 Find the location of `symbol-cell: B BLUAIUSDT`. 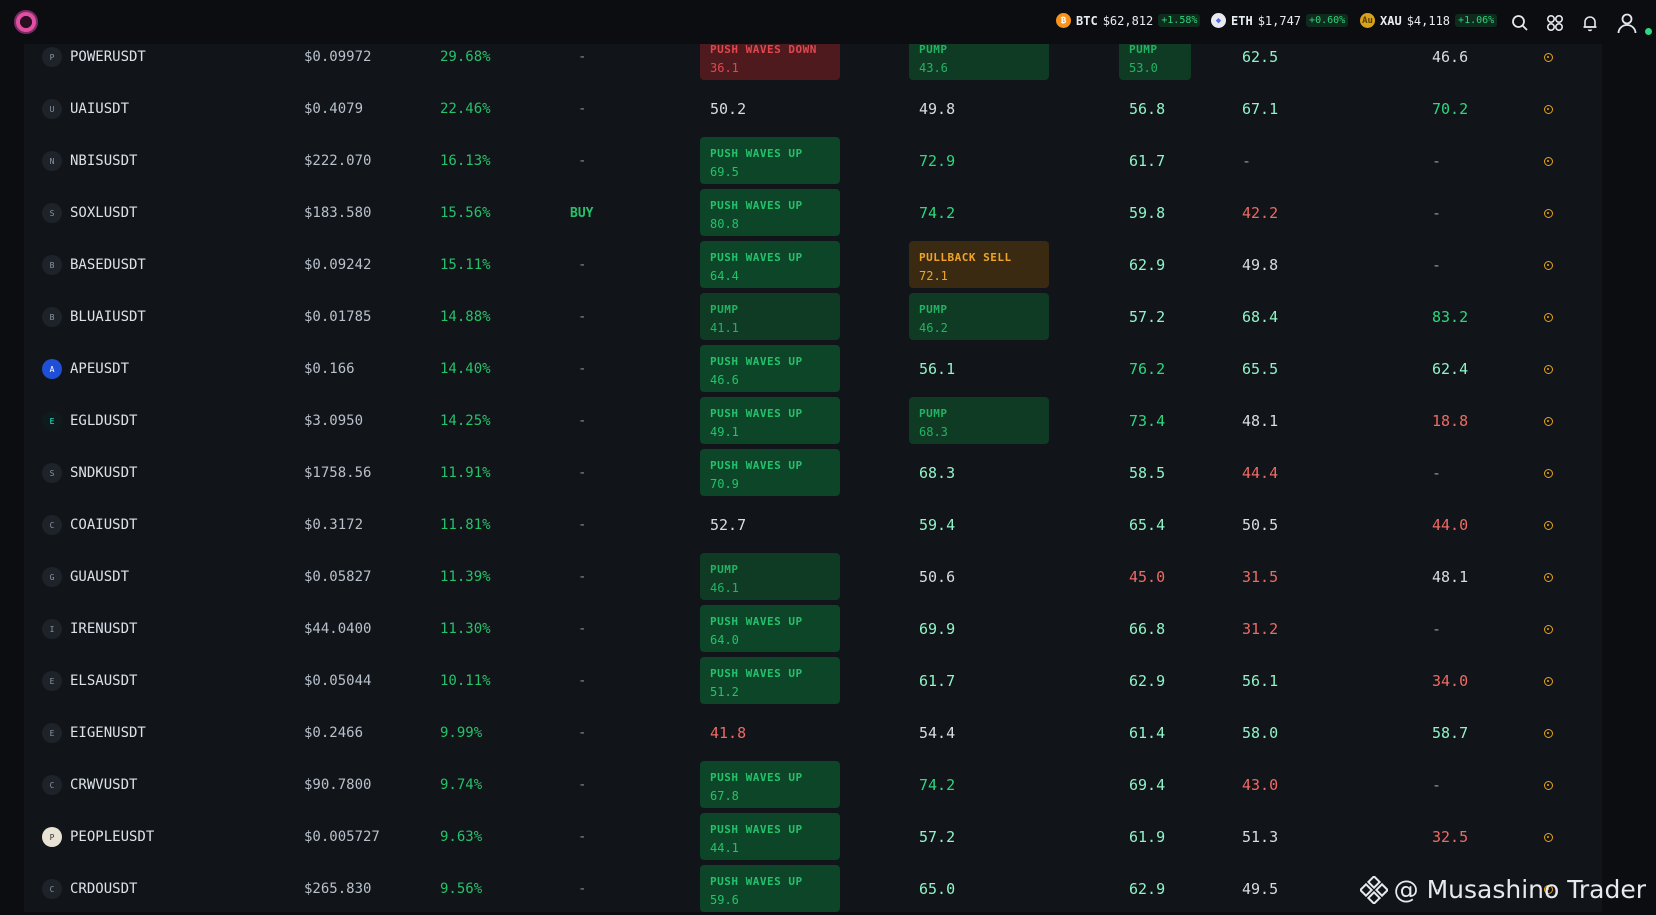

symbol-cell: B BLUAIUSDT is located at coordinates (94, 317).